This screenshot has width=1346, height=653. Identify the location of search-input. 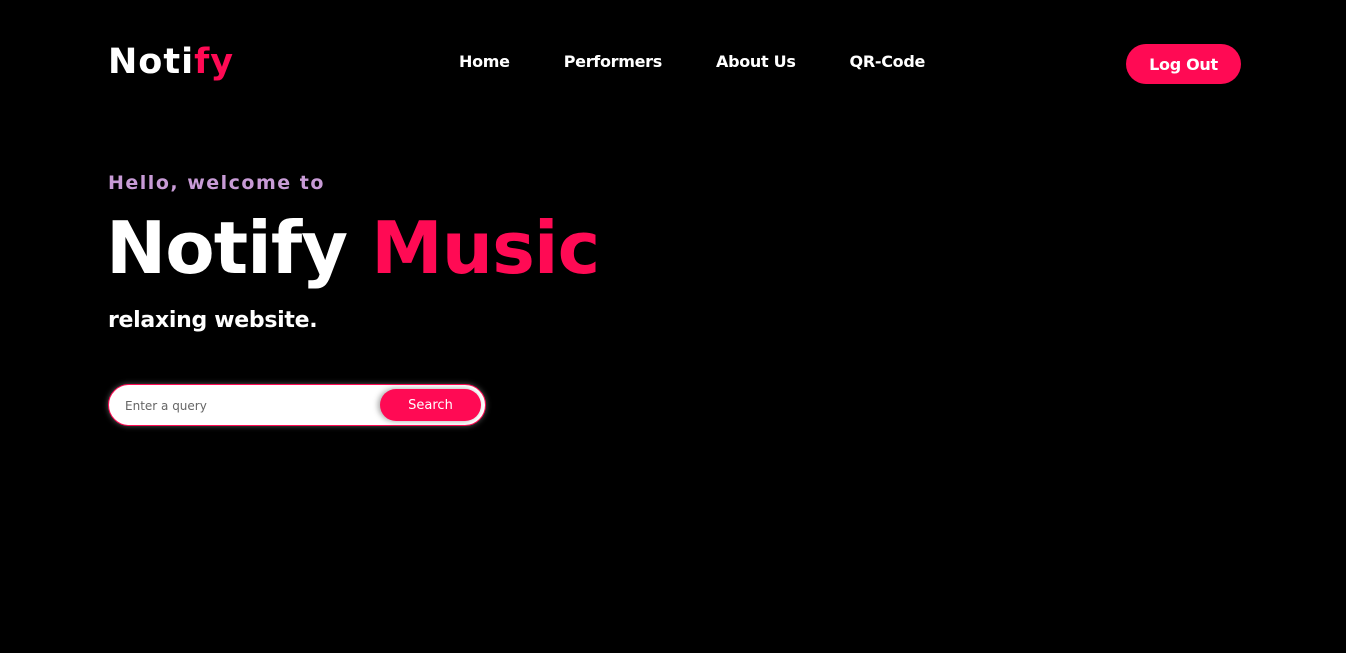
(250, 406).